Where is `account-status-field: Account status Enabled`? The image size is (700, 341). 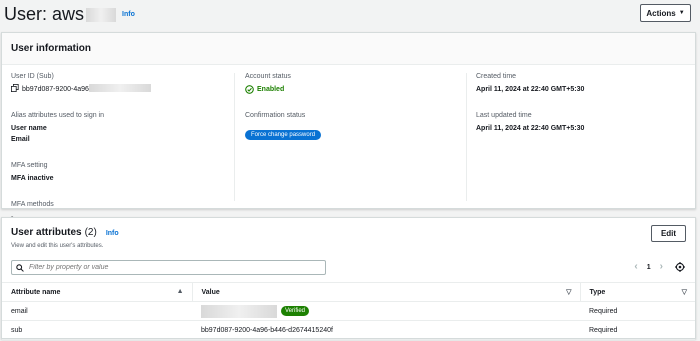
account-status-field: Account status Enabled is located at coordinates (352, 84).